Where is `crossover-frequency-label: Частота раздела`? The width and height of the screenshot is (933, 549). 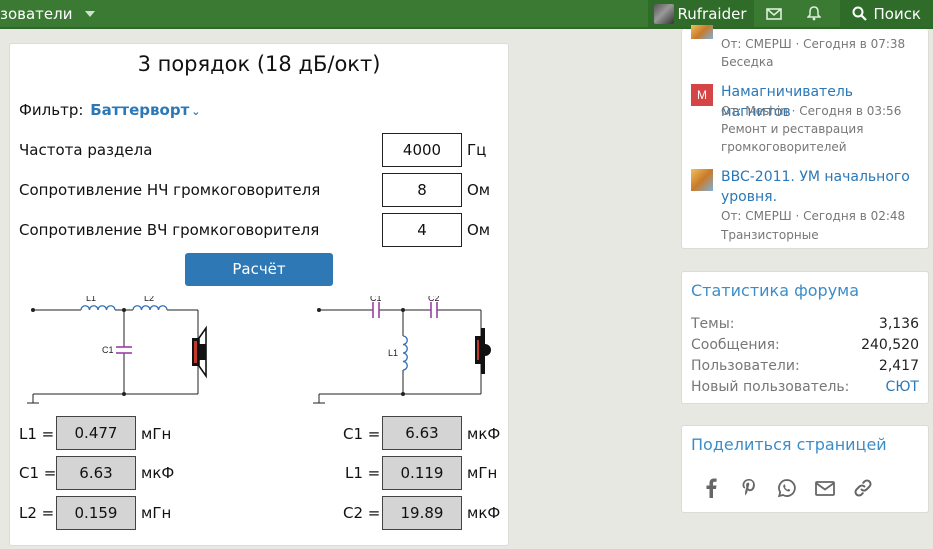 crossover-frequency-label: Частота раздела is located at coordinates (86, 150).